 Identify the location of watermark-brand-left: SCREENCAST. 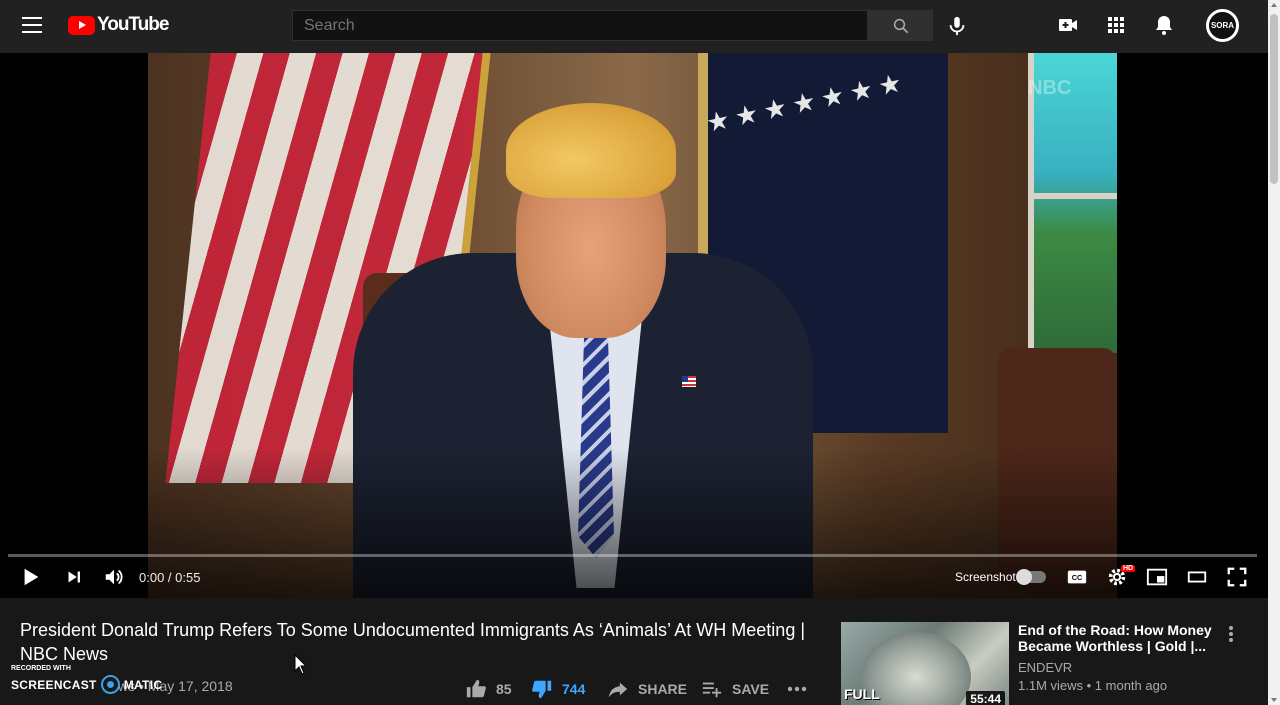
(54, 684).